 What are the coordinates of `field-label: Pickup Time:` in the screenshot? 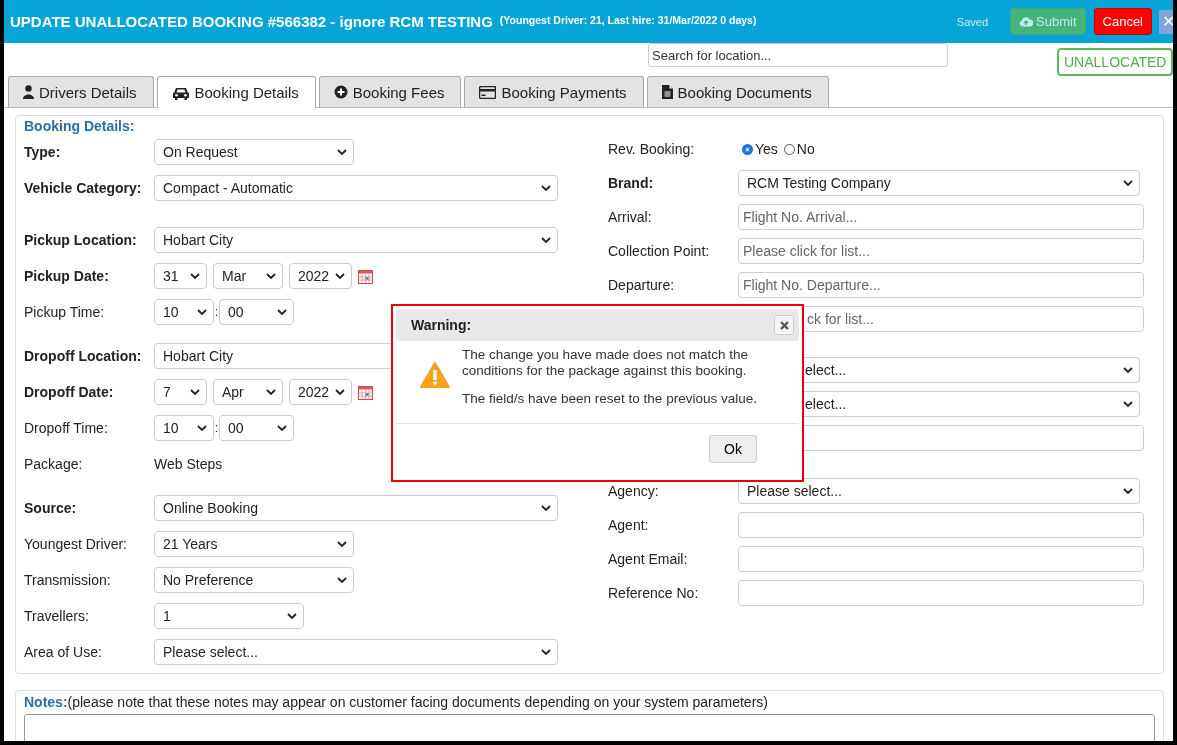 It's located at (65, 312).